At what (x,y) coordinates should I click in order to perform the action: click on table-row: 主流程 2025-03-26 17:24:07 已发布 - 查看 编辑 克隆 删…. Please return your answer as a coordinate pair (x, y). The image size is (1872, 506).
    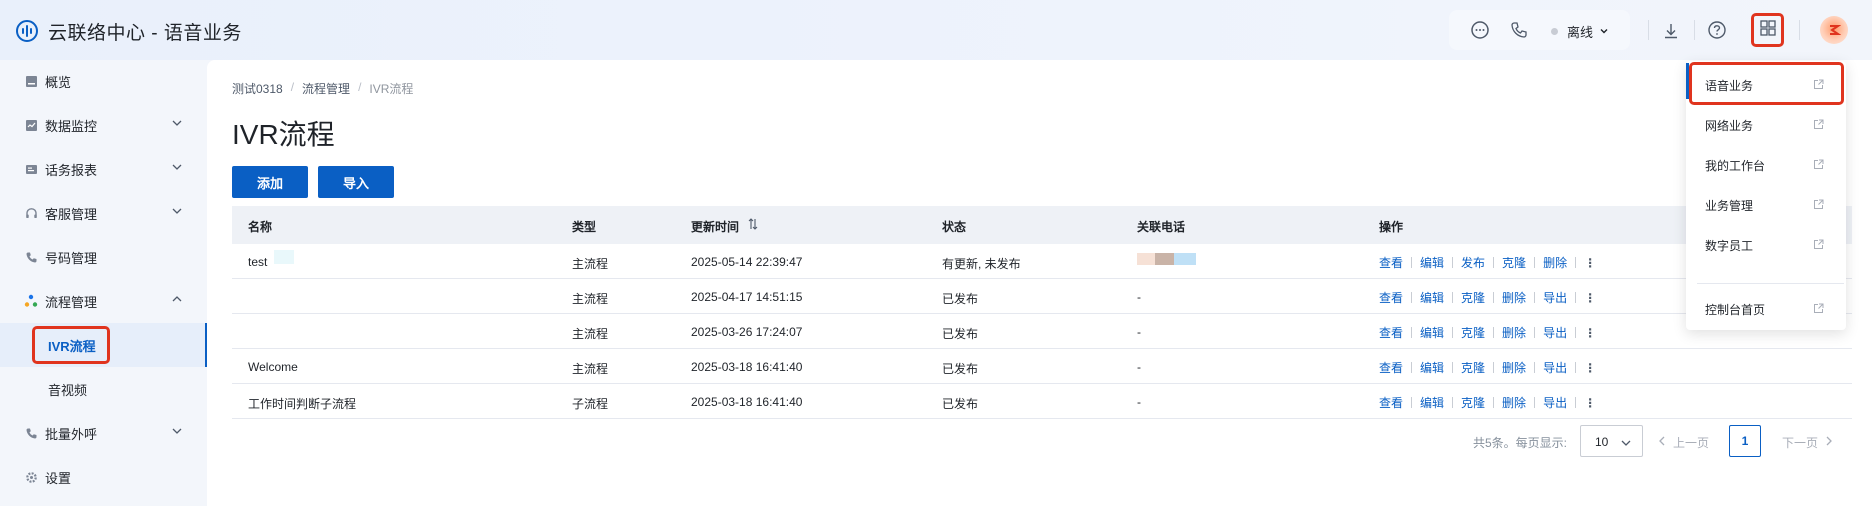
    Looking at the image, I should click on (1042, 331).